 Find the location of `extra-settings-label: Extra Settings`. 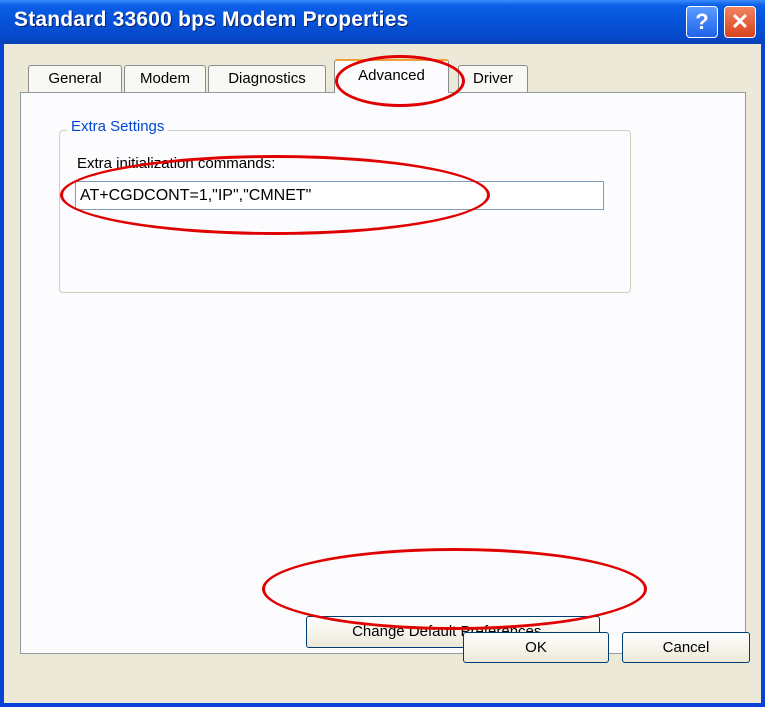

extra-settings-label: Extra Settings is located at coordinates (118, 126).